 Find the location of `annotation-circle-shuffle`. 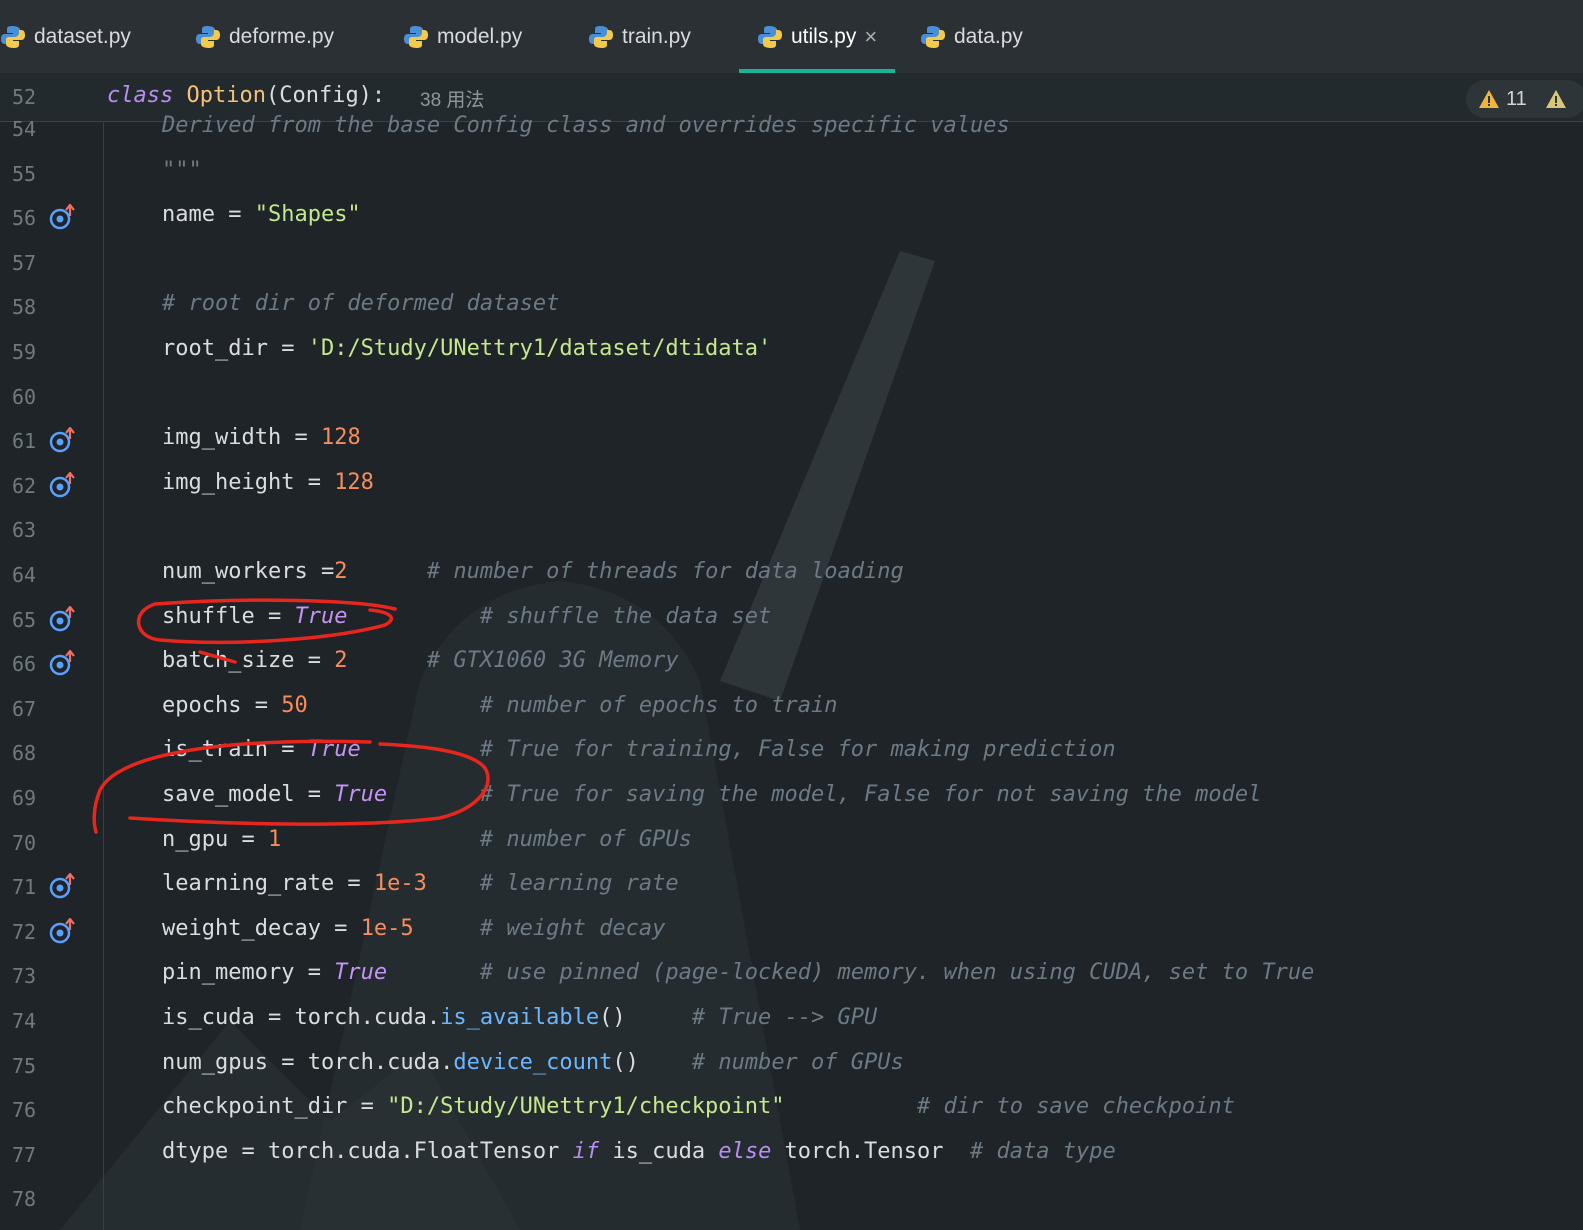

annotation-circle-shuffle is located at coordinates (266, 631).